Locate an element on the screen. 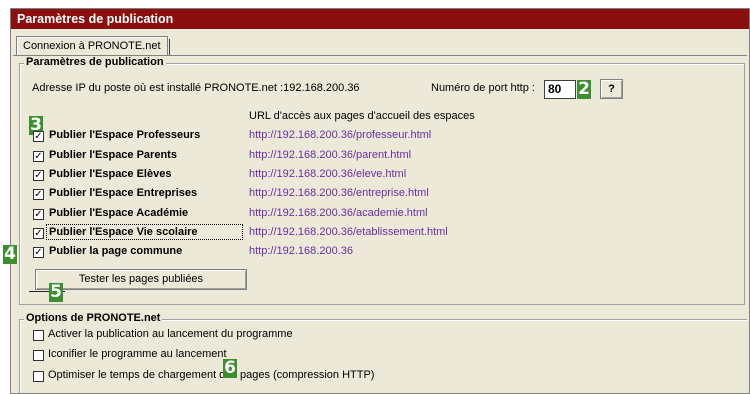 This screenshot has width=750, height=394. checkbox-iconifier is located at coordinates (38, 355).